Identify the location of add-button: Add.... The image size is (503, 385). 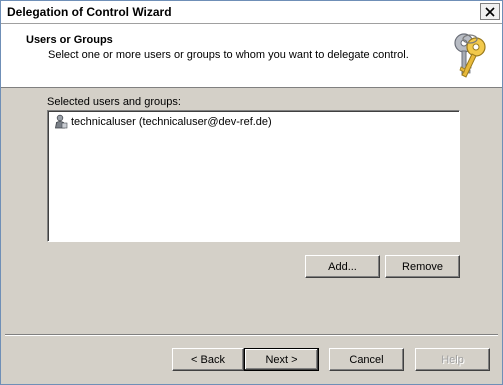
(342, 266).